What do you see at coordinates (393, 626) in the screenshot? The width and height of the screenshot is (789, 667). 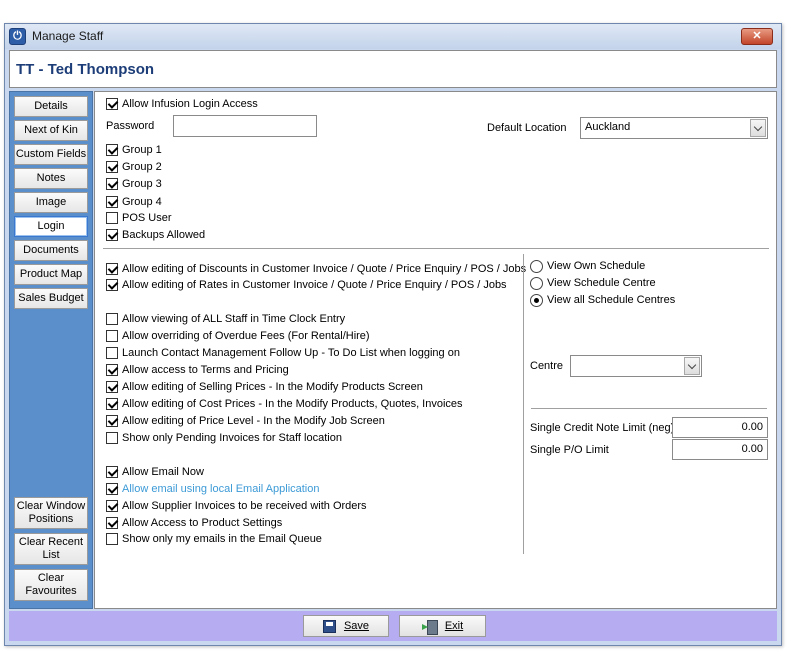 I see `footer-bar: Save Exit` at bounding box center [393, 626].